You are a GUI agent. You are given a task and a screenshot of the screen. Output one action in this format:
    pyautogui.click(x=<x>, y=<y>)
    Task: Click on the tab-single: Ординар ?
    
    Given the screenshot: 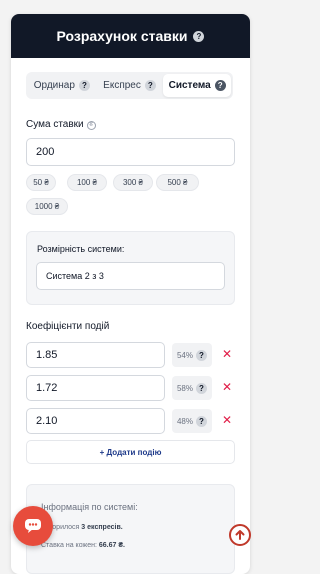 What is the action you would take?
    pyautogui.click(x=62, y=85)
    